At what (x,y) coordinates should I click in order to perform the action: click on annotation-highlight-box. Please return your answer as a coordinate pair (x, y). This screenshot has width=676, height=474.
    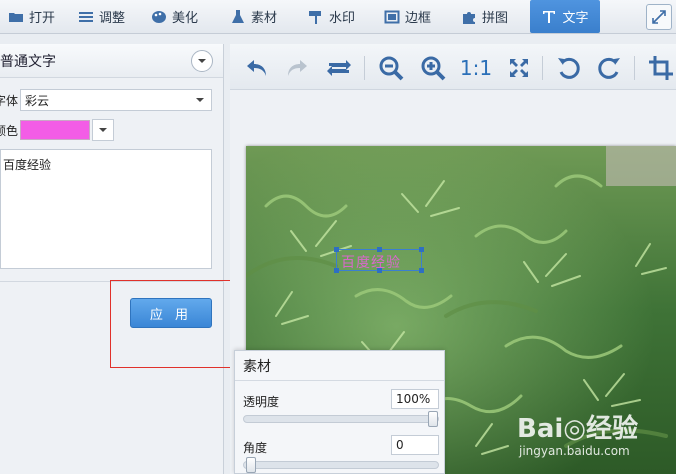
    Looking at the image, I should click on (172, 324).